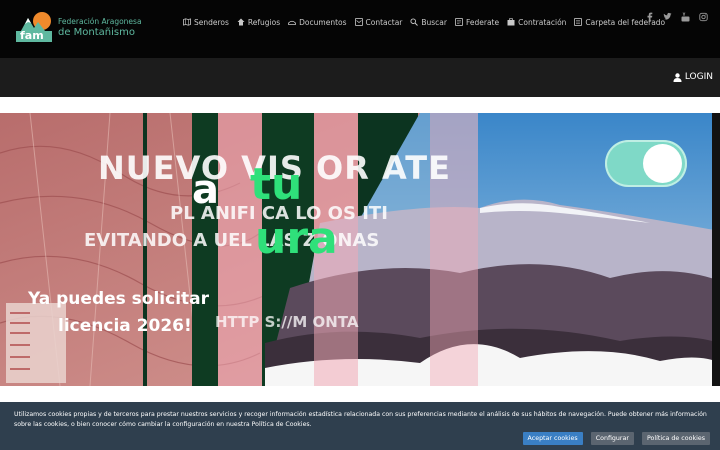 The height and width of the screenshot is (450, 720). I want to click on nav-federate: Federate, so click(477, 22).